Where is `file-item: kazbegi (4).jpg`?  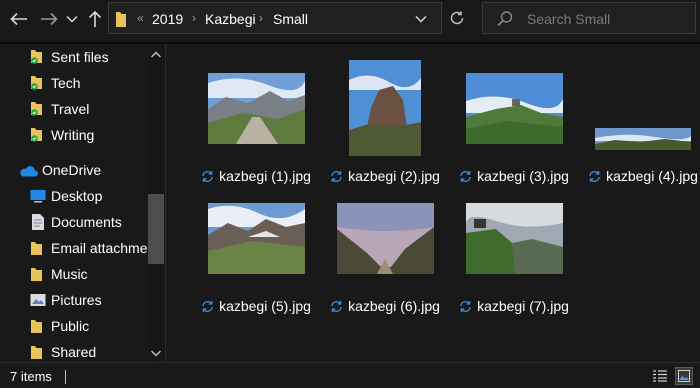 file-item: kazbegi (4).jpg is located at coordinates (639, 121).